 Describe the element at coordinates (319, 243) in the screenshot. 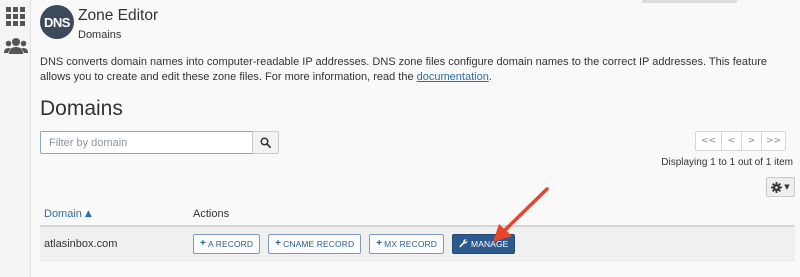

I see `cname-record-label: CNAME RECORD` at that location.